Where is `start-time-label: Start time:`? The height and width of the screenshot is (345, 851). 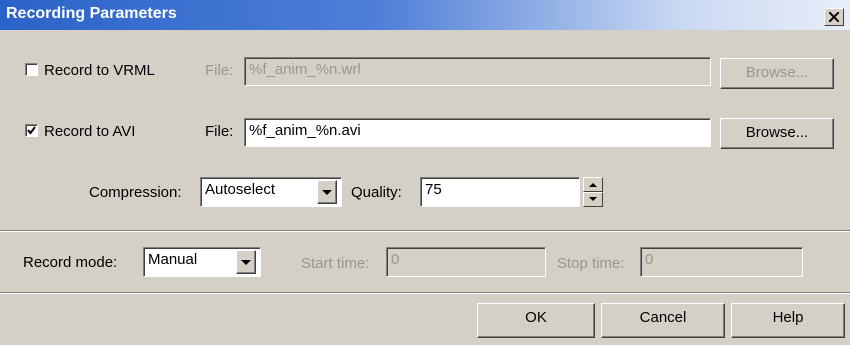 start-time-label: Start time: is located at coordinates (335, 263).